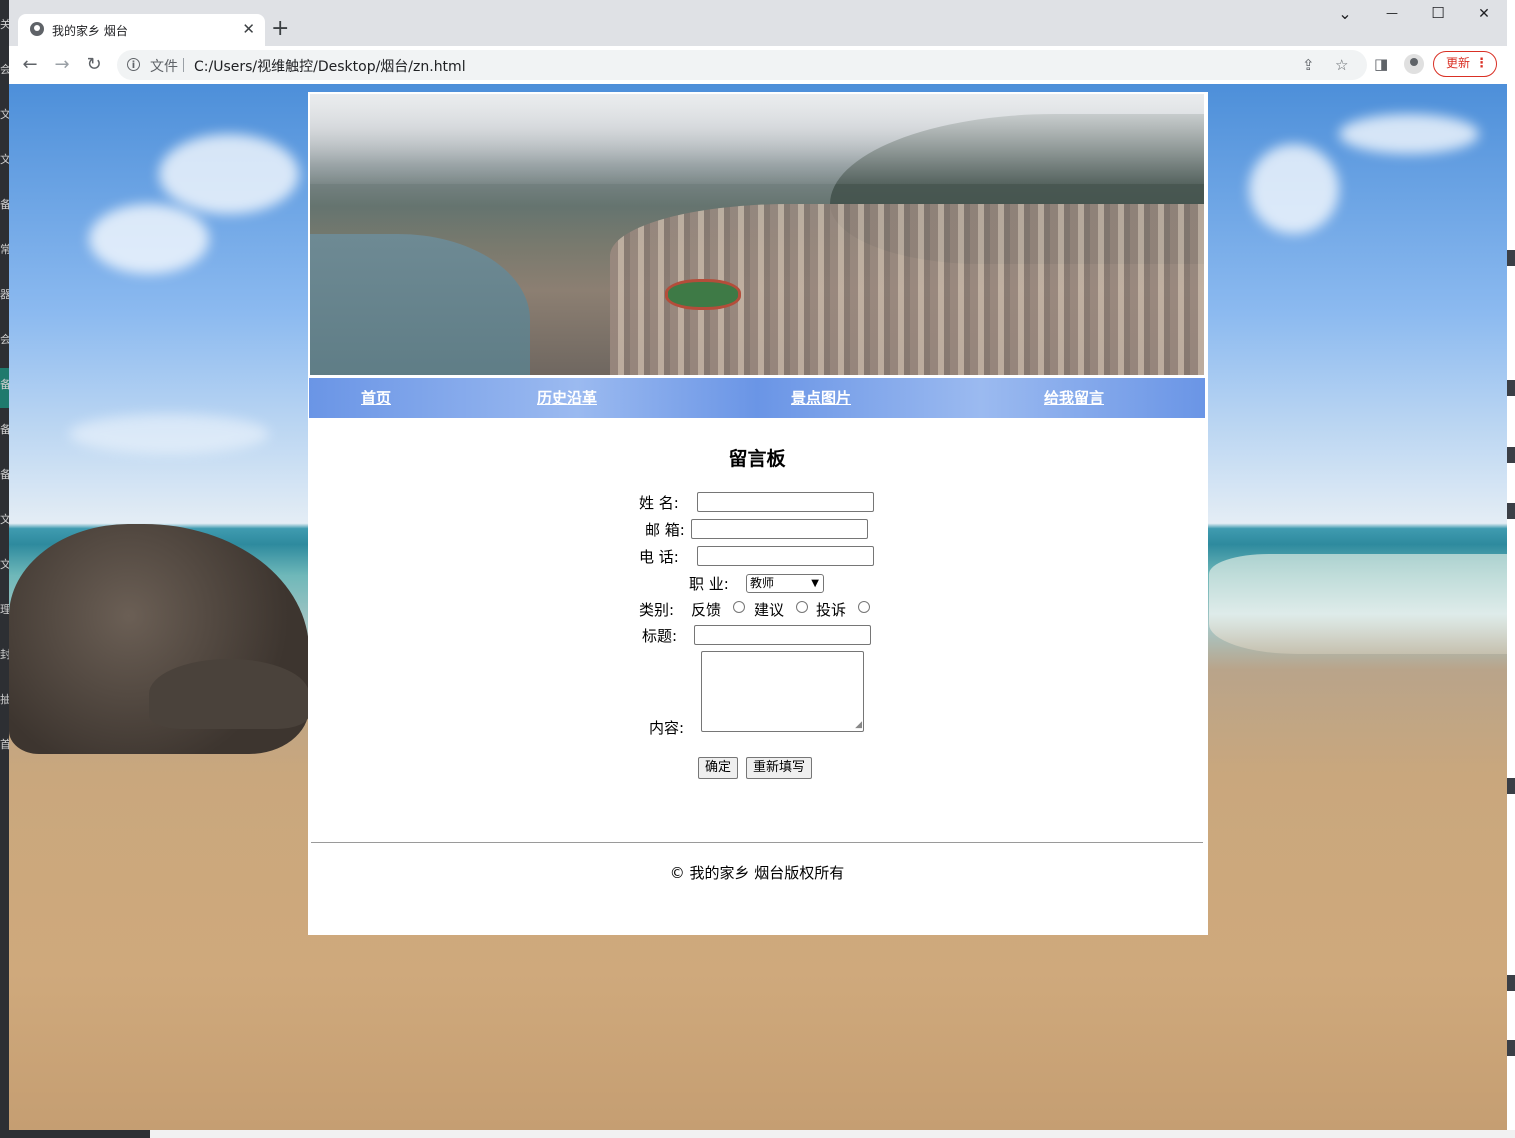 Image resolution: width=1515 pixels, height=1138 pixels. I want to click on menu-dots-icon: ⋮, so click(1481, 63).